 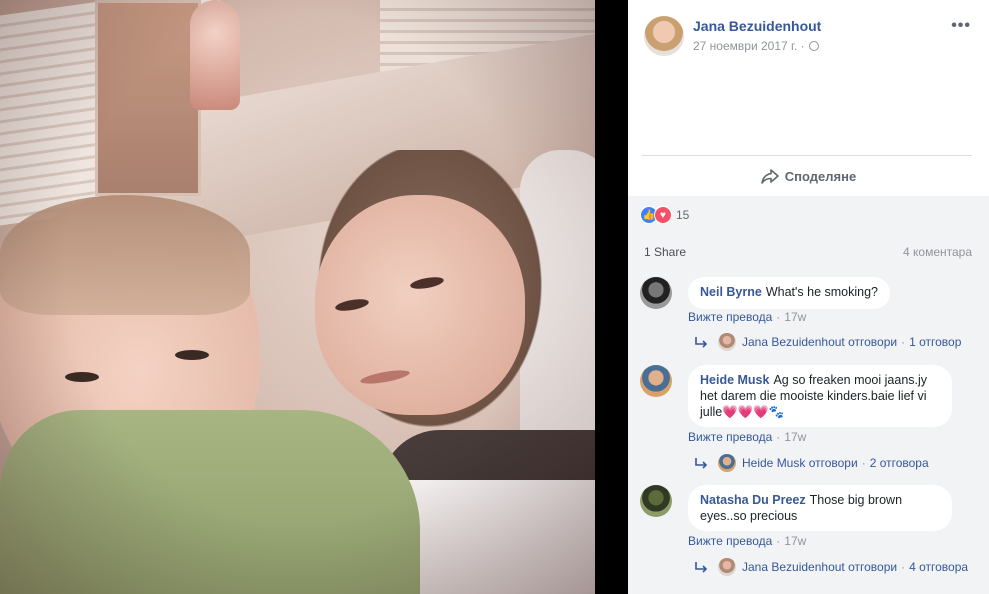 I want to click on commenter-name: Natasha Du Preez, so click(x=753, y=500).